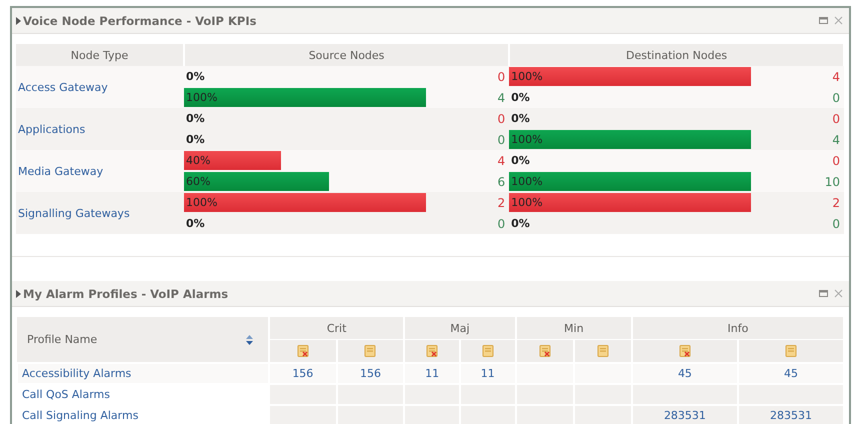 The width and height of the screenshot is (861, 424). Describe the element at coordinates (501, 181) in the screenshot. I see `count-value: 6` at that location.